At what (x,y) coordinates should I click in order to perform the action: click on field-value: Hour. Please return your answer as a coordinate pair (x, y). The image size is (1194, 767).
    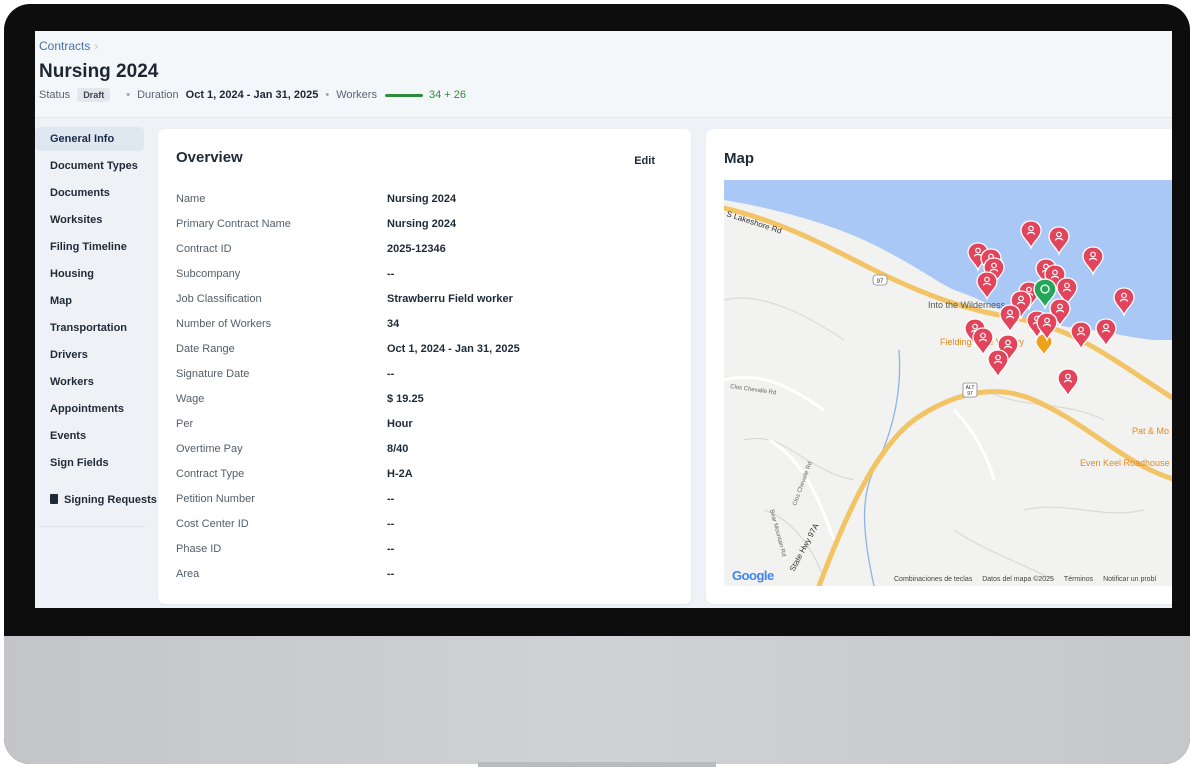
    Looking at the image, I should click on (400, 423).